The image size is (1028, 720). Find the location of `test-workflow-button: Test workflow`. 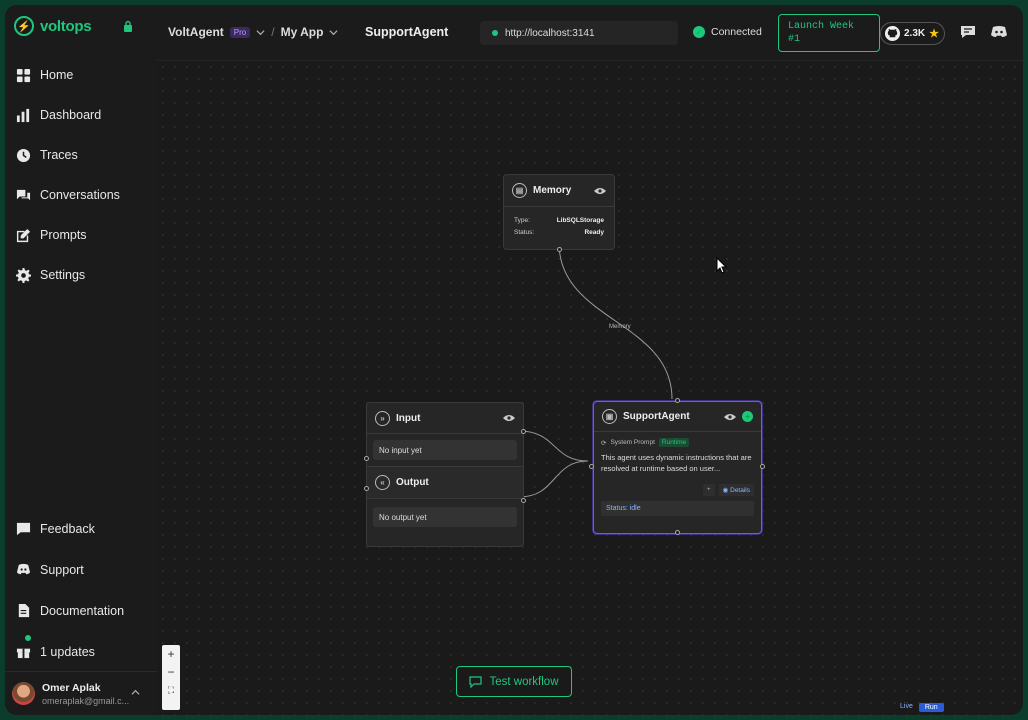

test-workflow-button: Test workflow is located at coordinates (514, 681).